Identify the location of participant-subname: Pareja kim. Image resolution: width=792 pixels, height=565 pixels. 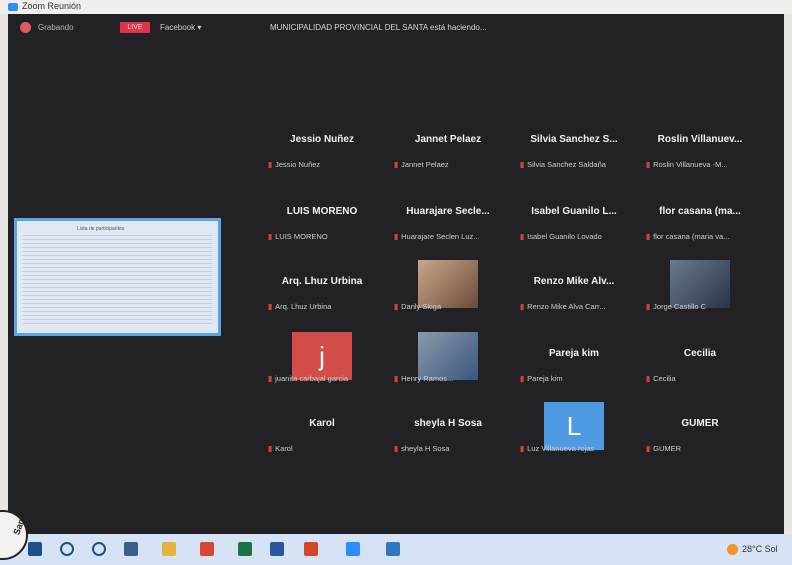
(545, 378).